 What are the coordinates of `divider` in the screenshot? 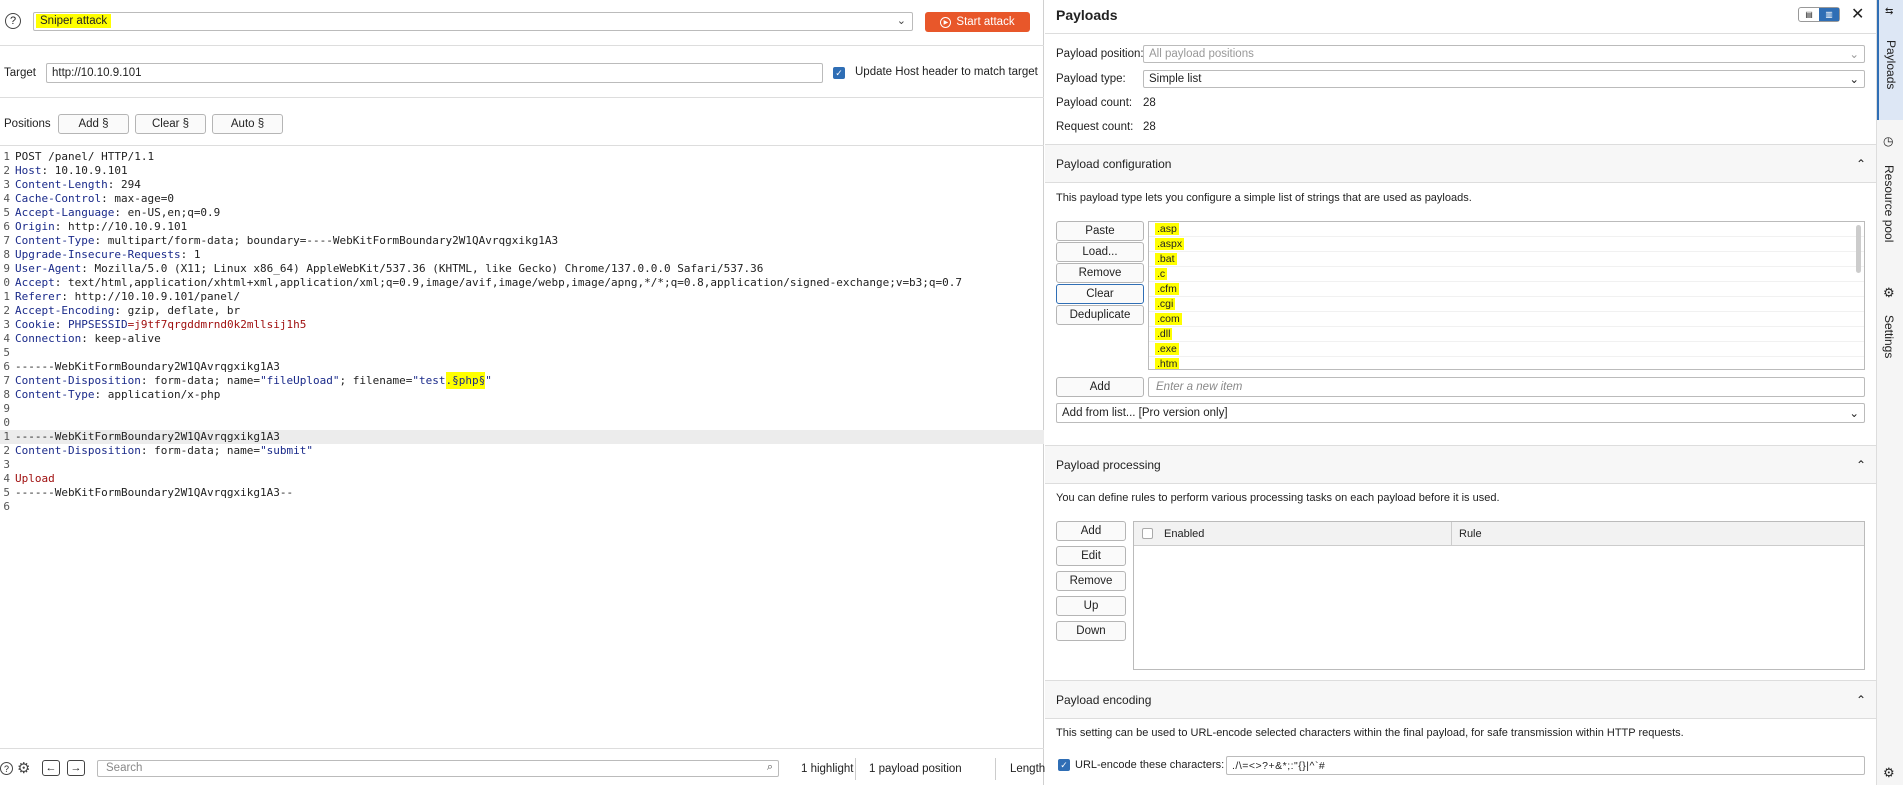 It's located at (522, 748).